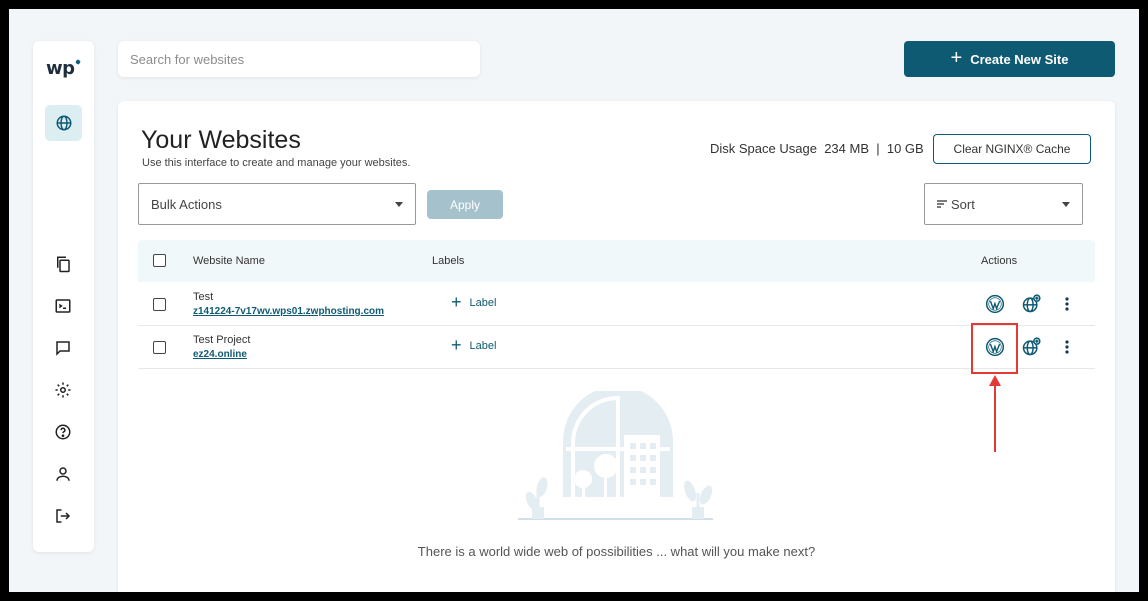 The image size is (1148, 601). I want to click on clear-cache-button: Clear NGINX® Cache, so click(1012, 149).